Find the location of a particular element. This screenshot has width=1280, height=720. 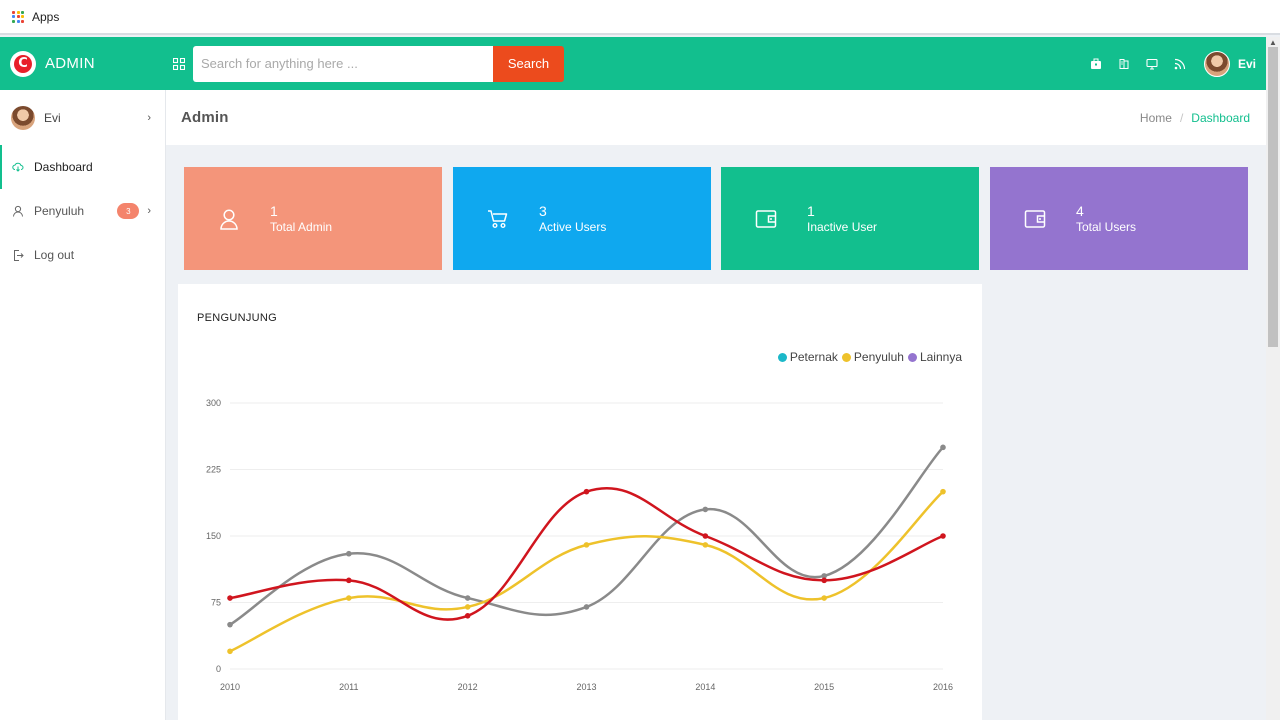

legend-item-lainnya: Lainnya is located at coordinates (934, 357).